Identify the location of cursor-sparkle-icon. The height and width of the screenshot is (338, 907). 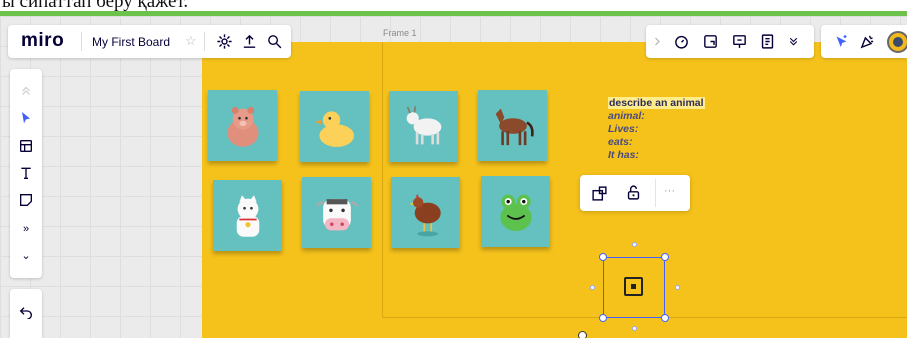
(841, 41).